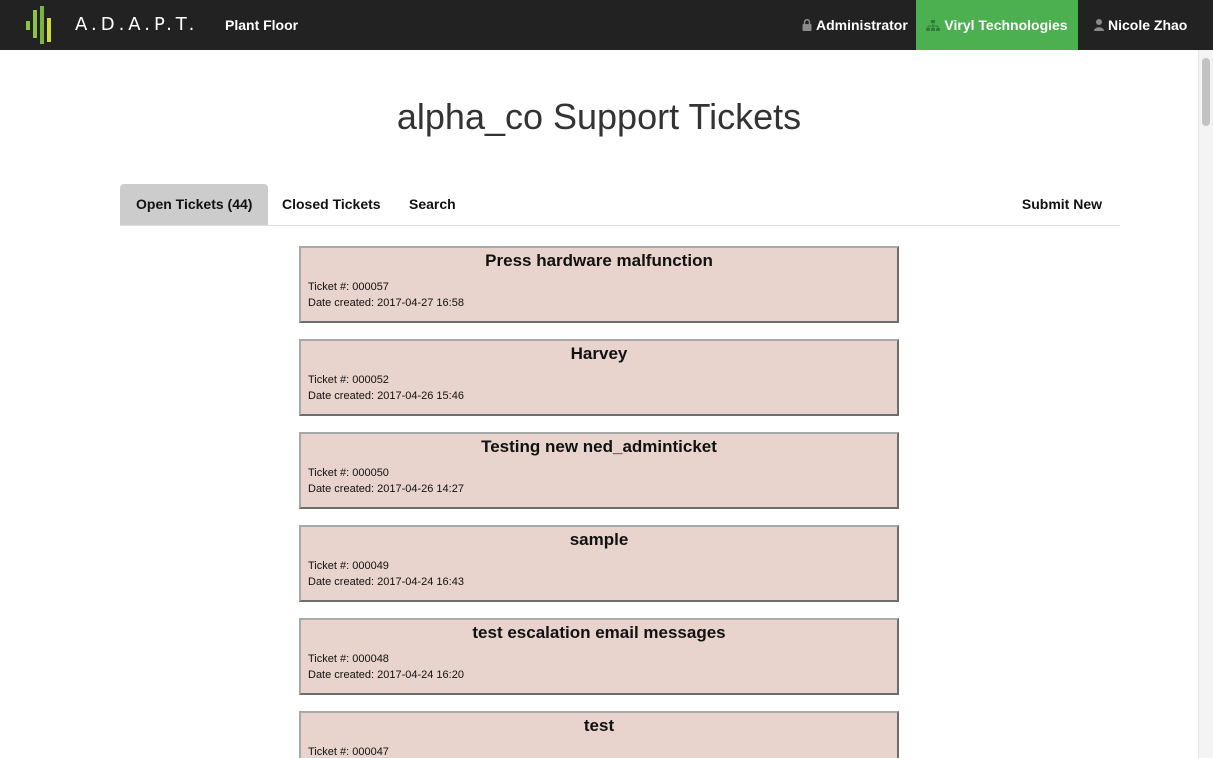 The width and height of the screenshot is (1213, 758). What do you see at coordinates (599, 446) in the screenshot?
I see `ticket-title: Testing new ned_adminticket` at bounding box center [599, 446].